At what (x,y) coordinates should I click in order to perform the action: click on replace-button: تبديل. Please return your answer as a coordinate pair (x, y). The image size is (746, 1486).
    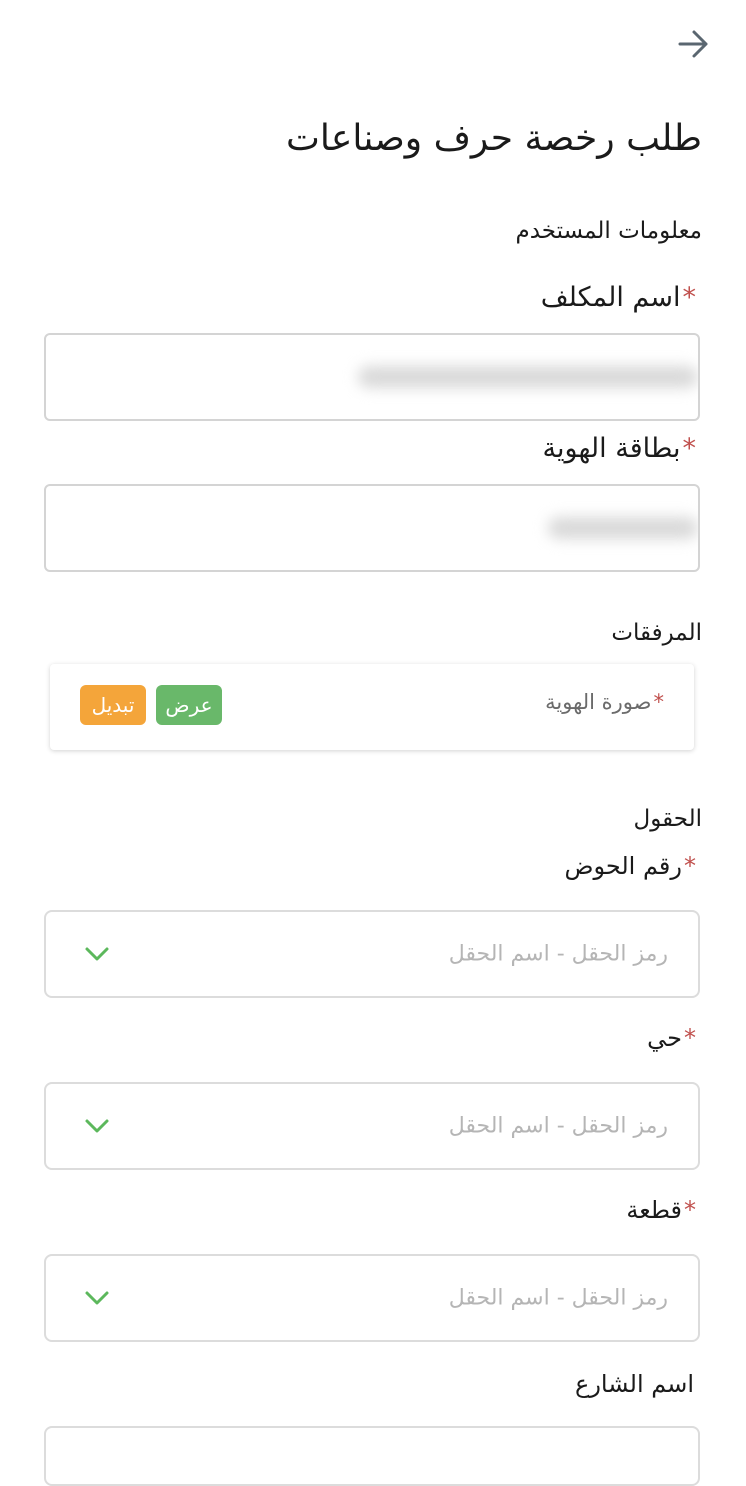
    Looking at the image, I should click on (113, 705).